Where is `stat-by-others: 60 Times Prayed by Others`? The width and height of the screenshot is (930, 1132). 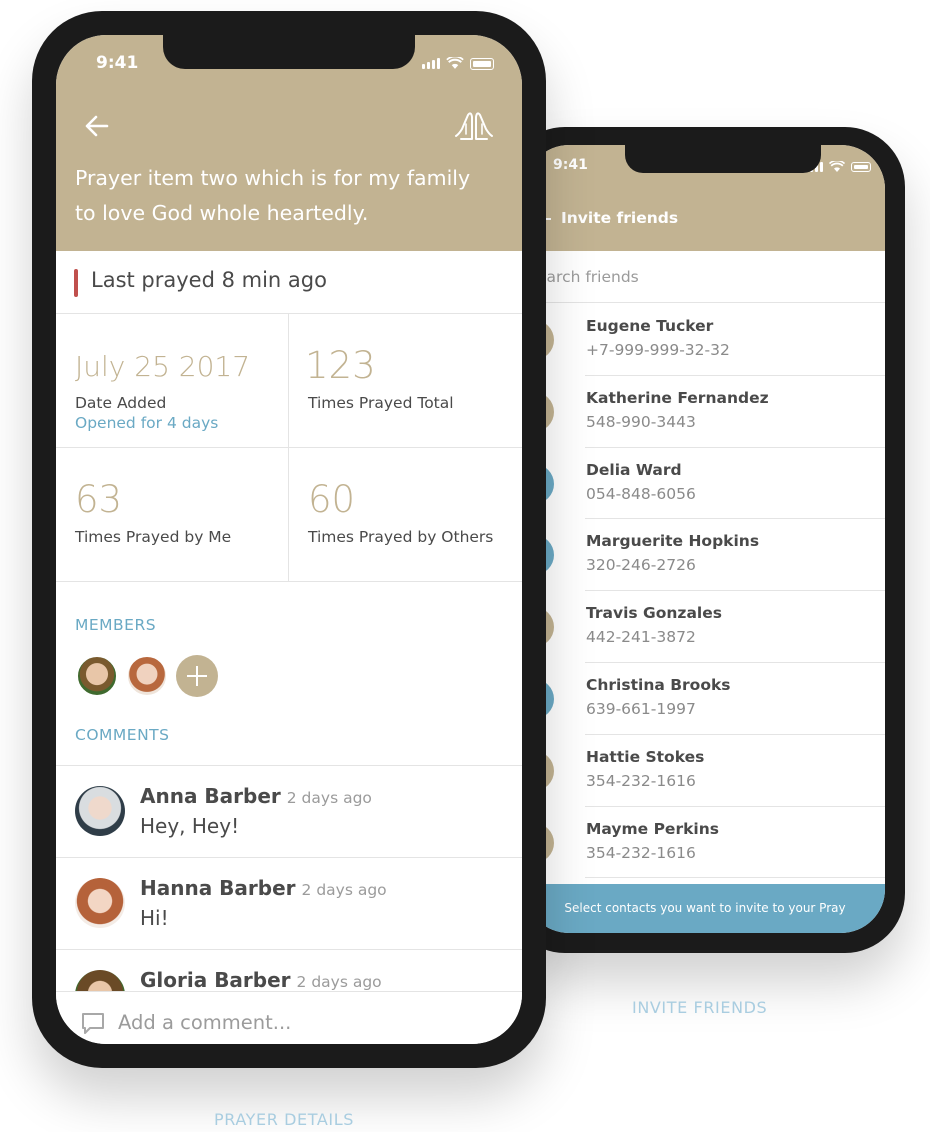 stat-by-others: 60 Times Prayed by Others is located at coordinates (405, 515).